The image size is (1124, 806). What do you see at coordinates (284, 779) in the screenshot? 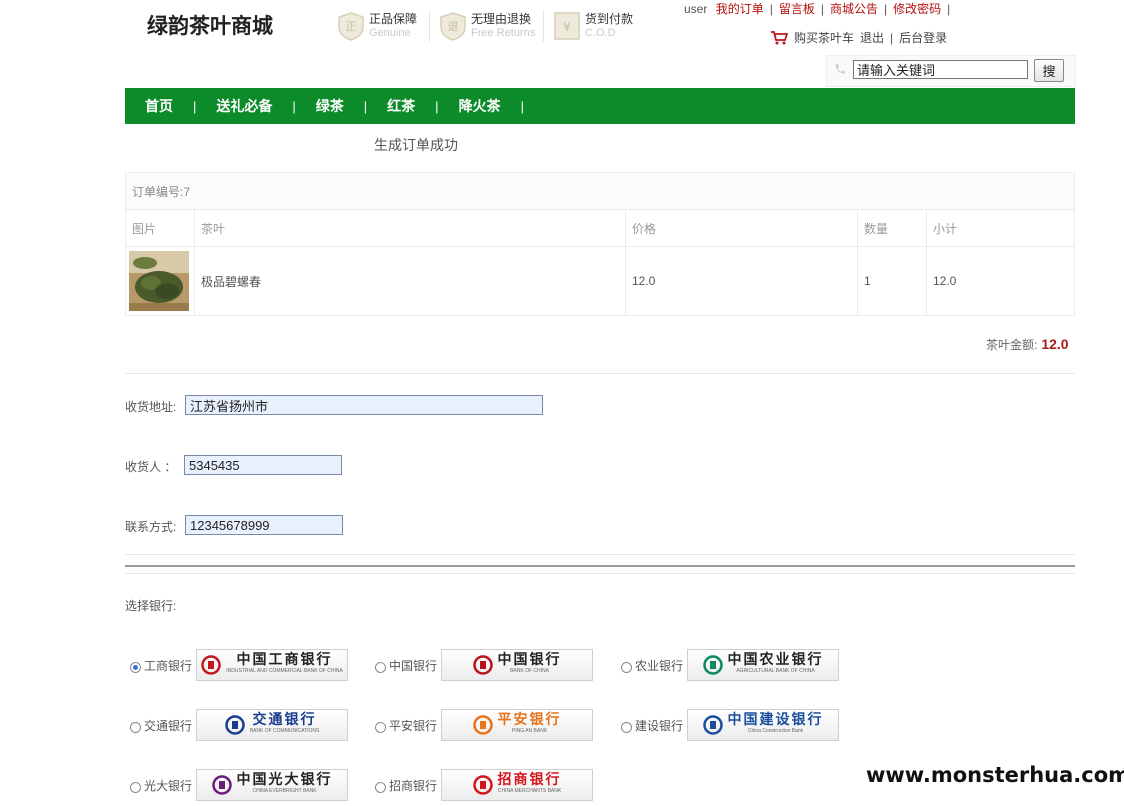
I see `bank-logo-text: 中国光大银行` at bounding box center [284, 779].